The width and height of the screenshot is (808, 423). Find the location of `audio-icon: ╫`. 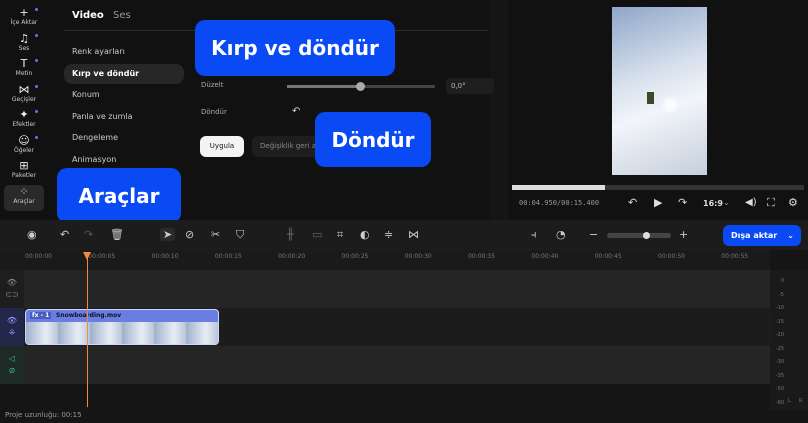

audio-icon: ╫ is located at coordinates (290, 234).